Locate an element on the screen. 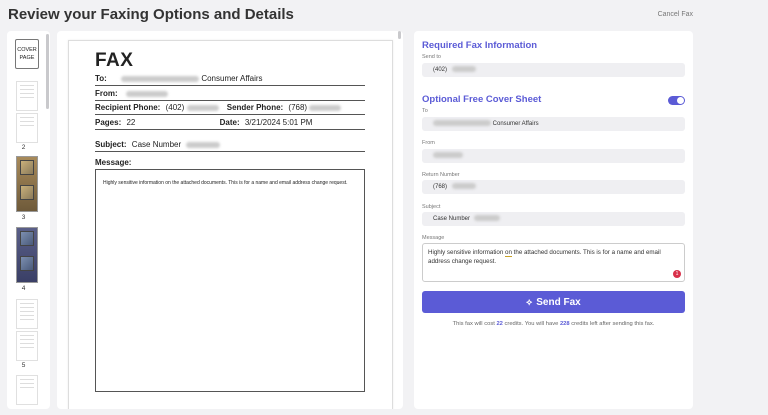 The height and width of the screenshot is (415, 768). pages-date-row: Pages: 22 Date: 3/21/2024 5:01 PM is located at coordinates (230, 124).